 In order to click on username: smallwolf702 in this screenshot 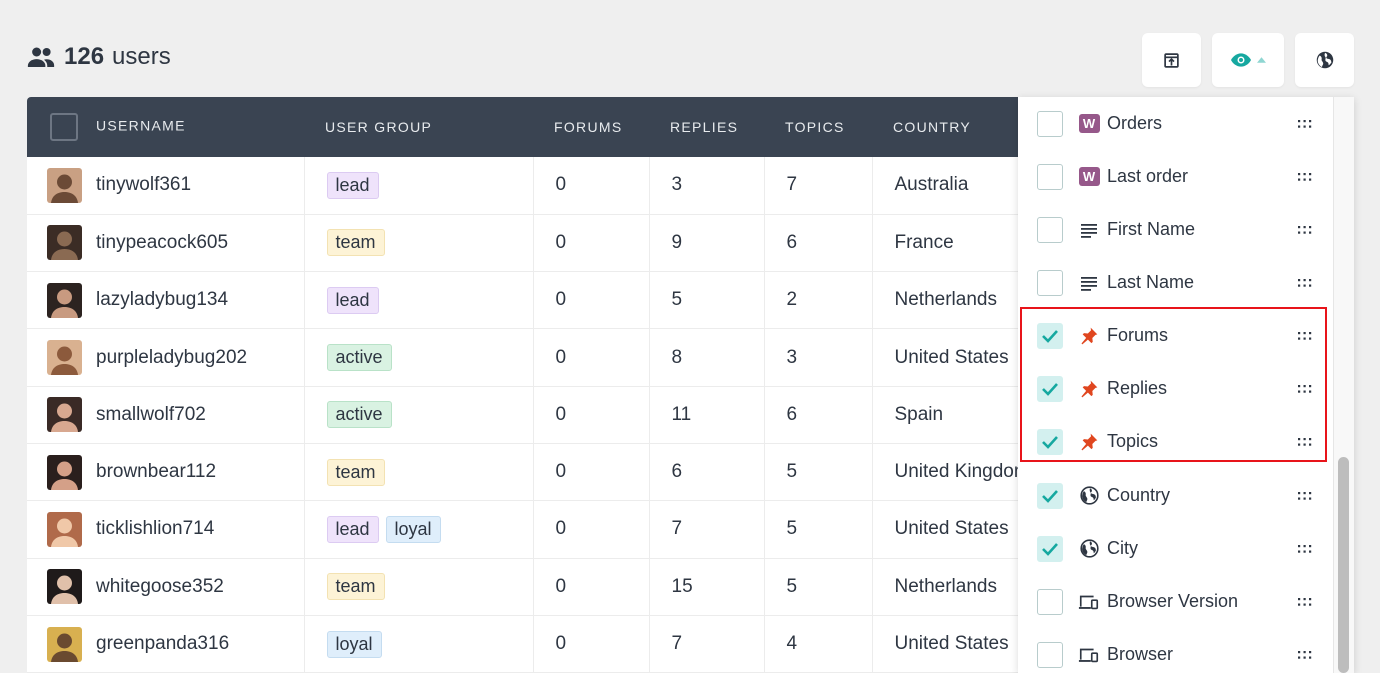, I will do `click(151, 415)`.